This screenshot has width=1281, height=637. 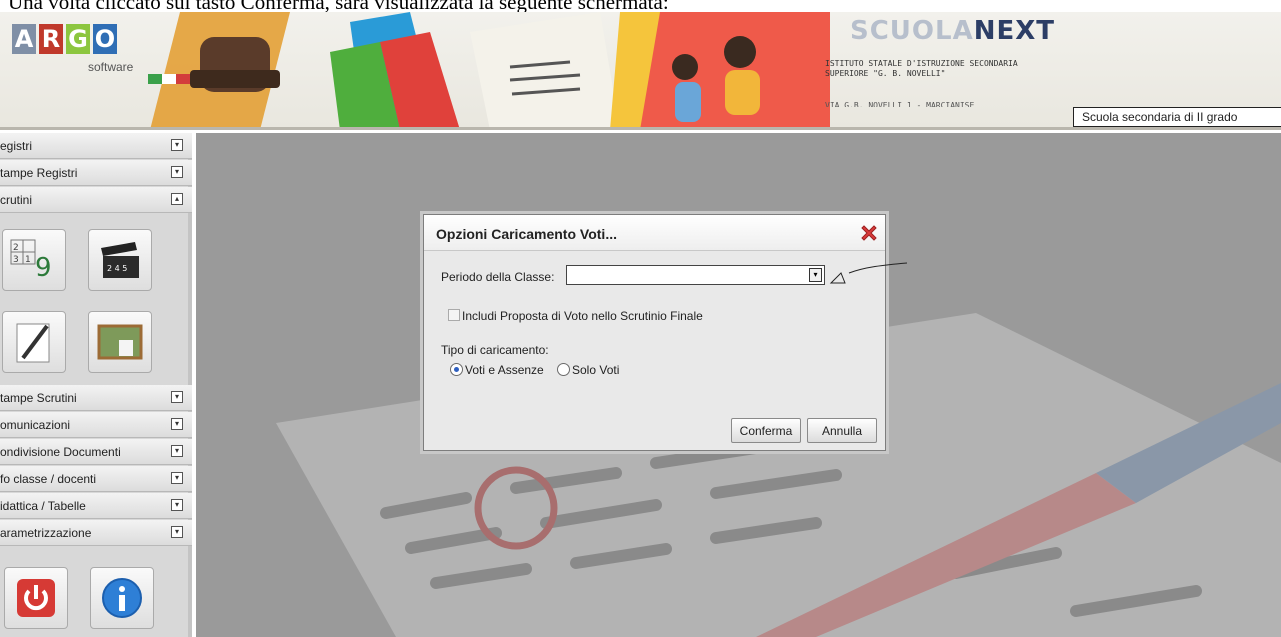 I want to click on clapperboard-tile: 2 4 5, so click(x=120, y=260).